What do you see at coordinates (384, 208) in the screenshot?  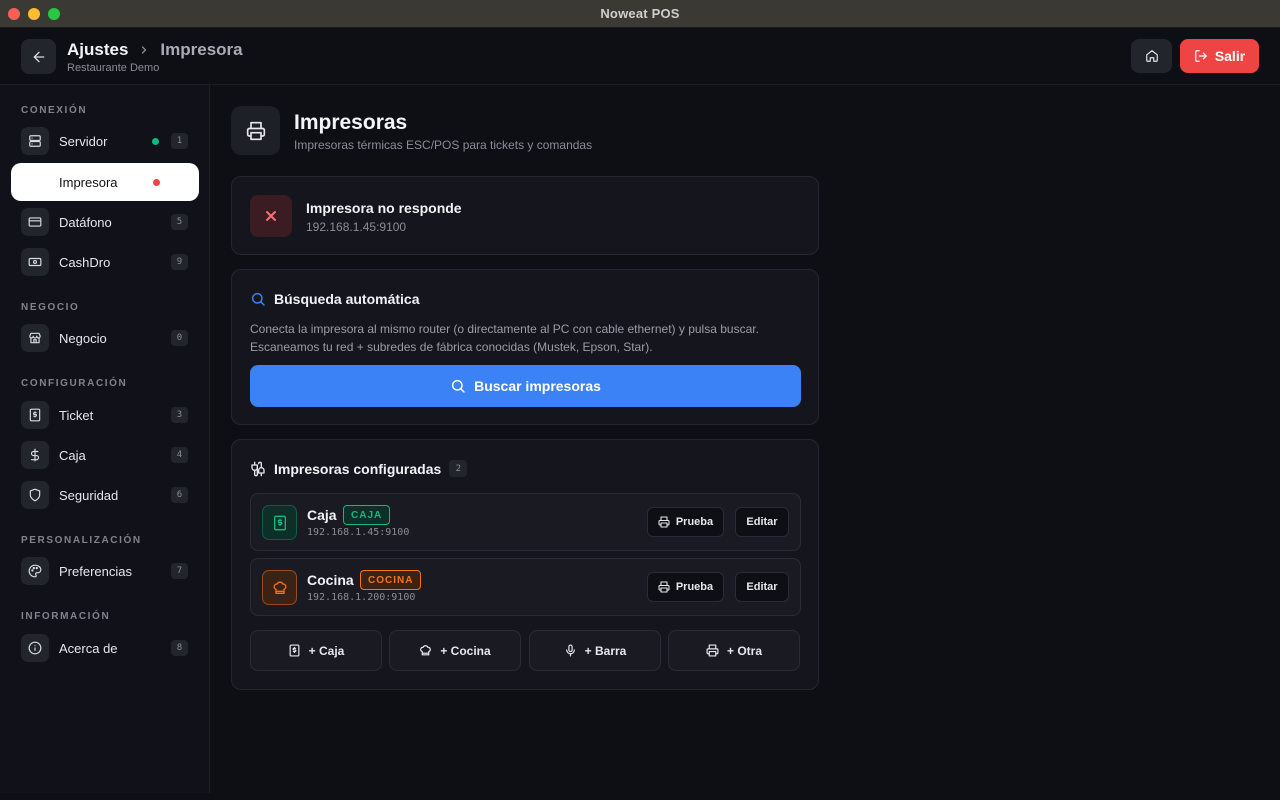 I see `status-title: Impresora no responde` at bounding box center [384, 208].